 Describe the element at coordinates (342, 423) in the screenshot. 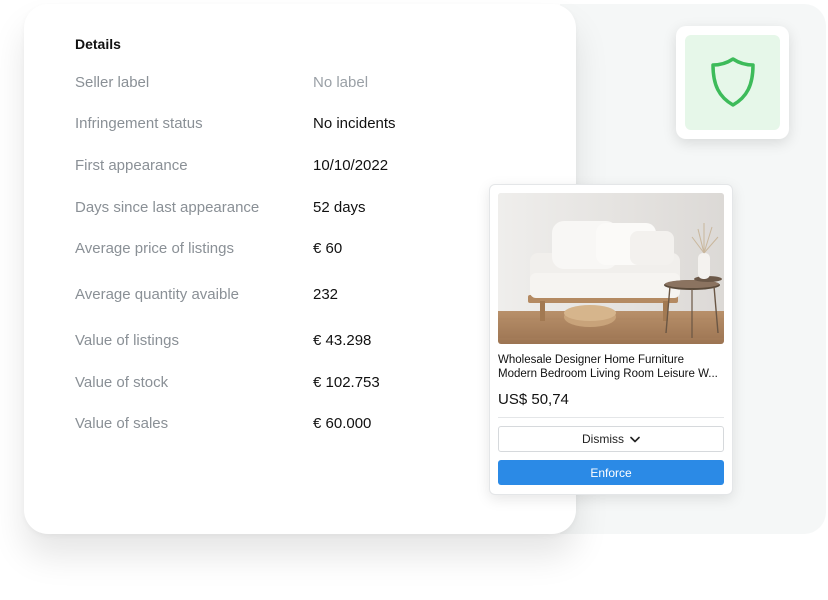

I see `detail-value: € 60.000` at that location.